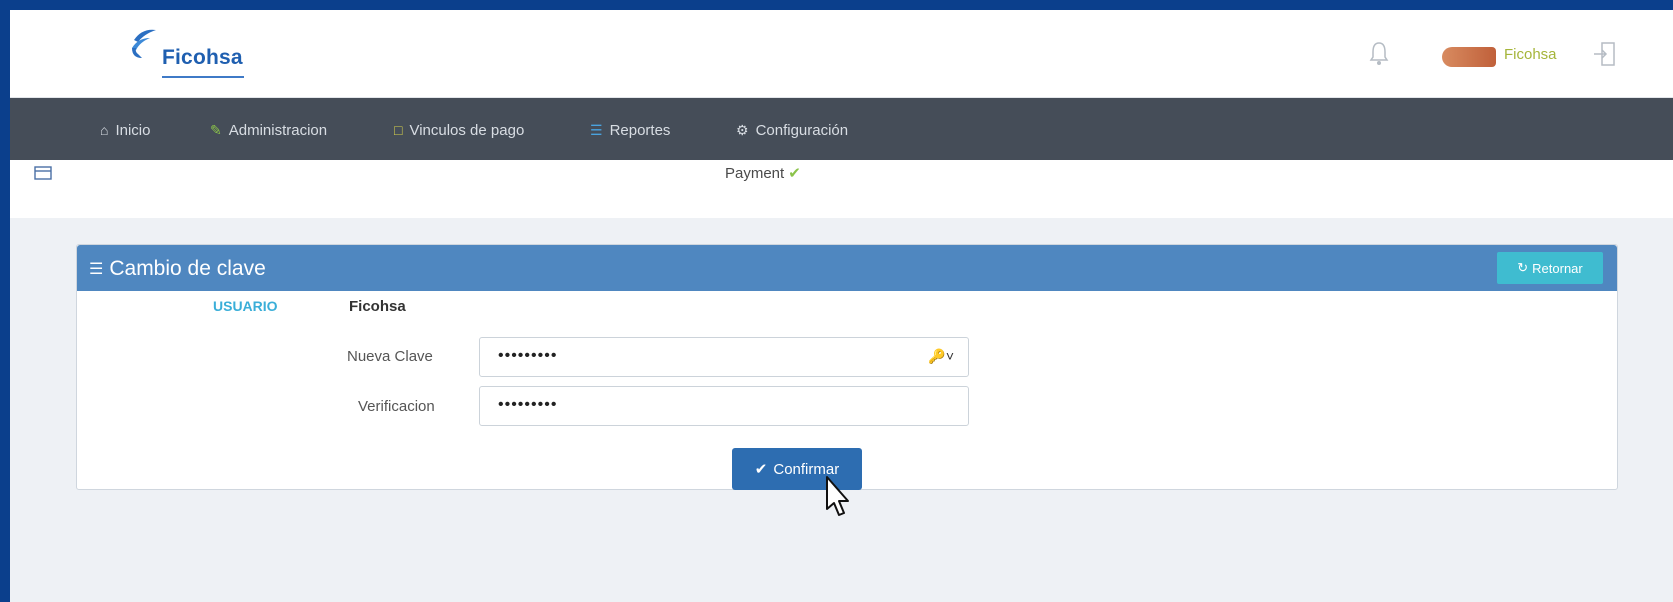 Image resolution: width=1673 pixels, height=602 pixels. I want to click on ficohsa-logo-icon, so click(144, 43).